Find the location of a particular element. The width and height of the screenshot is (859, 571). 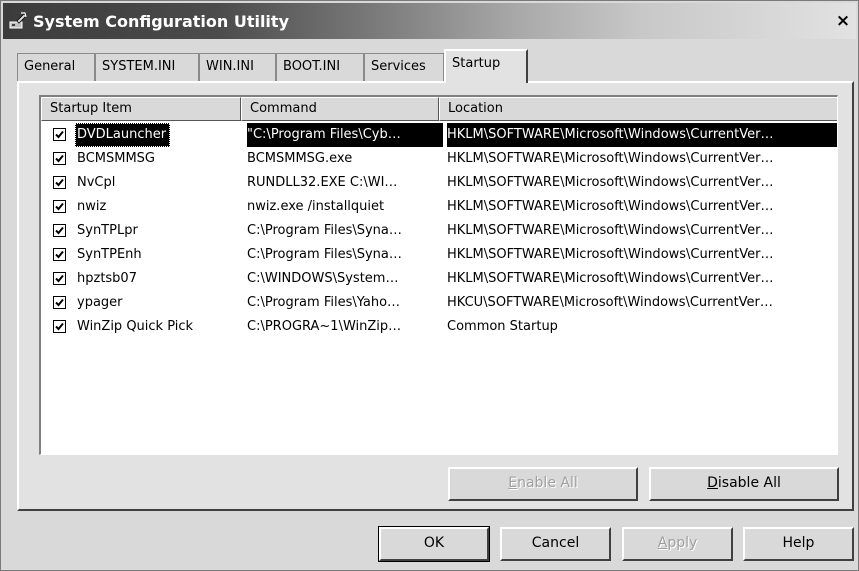

enable-all-button: Enable All is located at coordinates (543, 484).